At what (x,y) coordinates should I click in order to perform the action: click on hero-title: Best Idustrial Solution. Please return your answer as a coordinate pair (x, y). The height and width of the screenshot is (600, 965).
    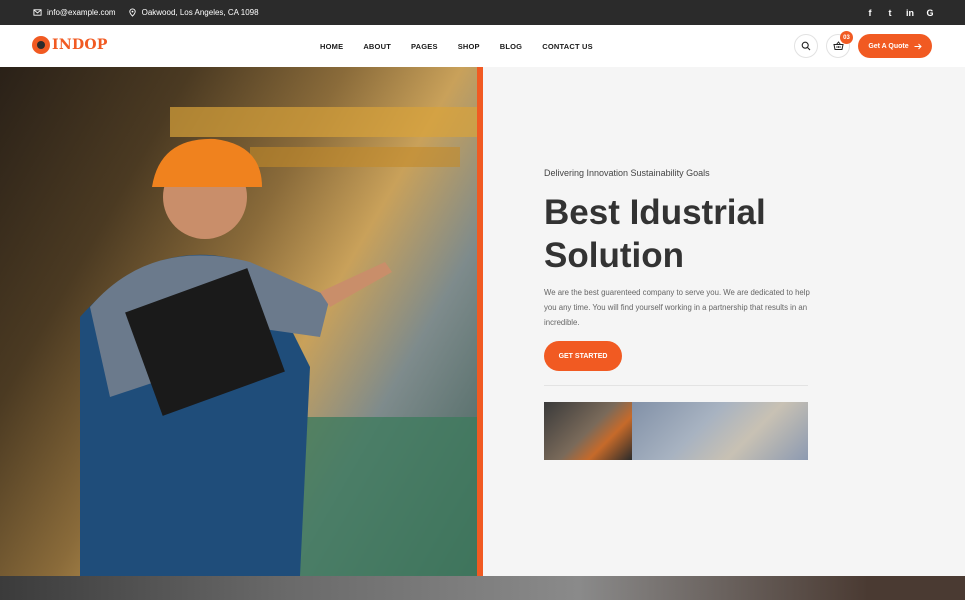
    Looking at the image, I should click on (655, 234).